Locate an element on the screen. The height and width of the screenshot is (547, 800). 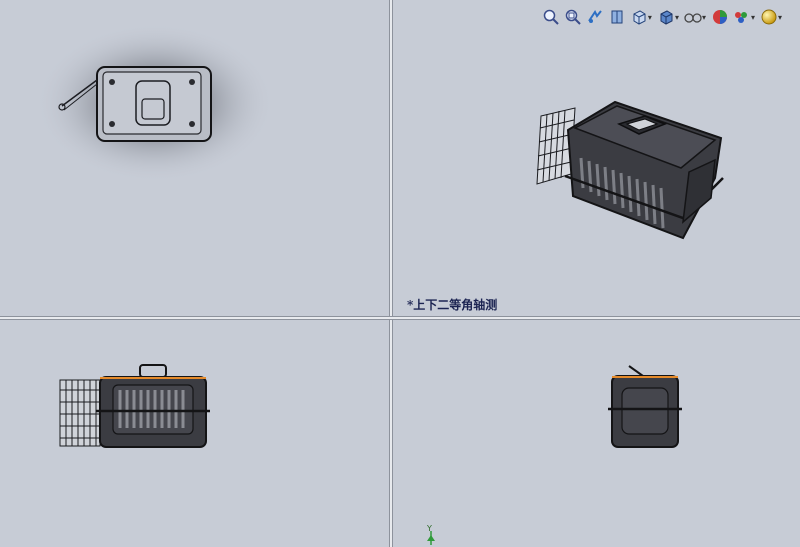
view-orientation-label: *上下二等角轴测 is located at coordinates (452, 305).